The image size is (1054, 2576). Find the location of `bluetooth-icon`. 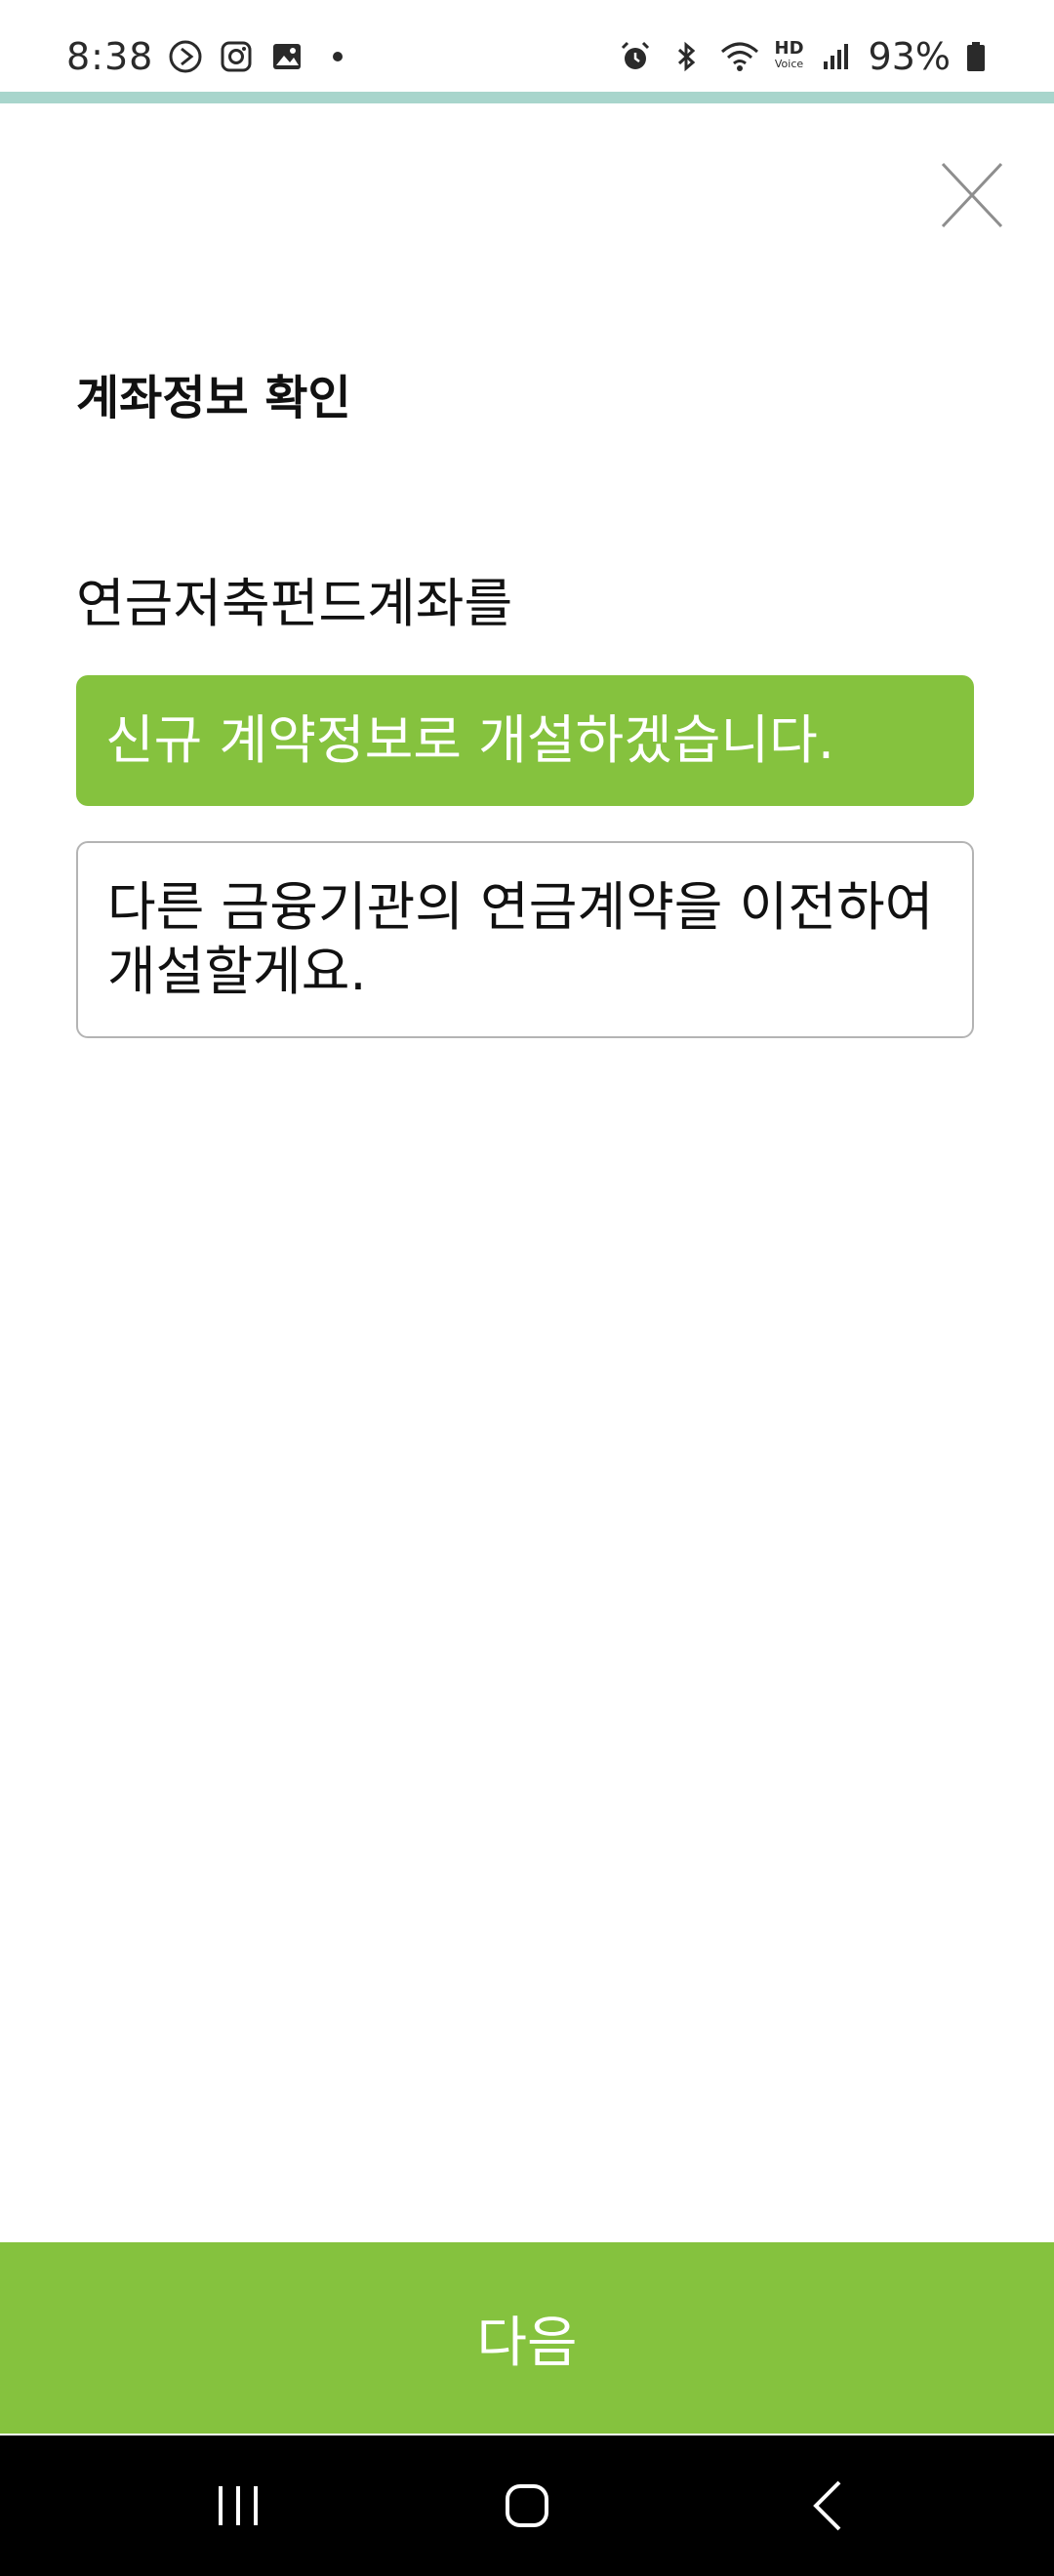

bluetooth-icon is located at coordinates (686, 56).